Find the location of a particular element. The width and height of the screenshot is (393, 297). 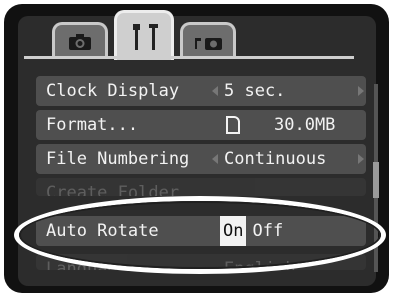

tab-shooting is located at coordinates (80, 40).